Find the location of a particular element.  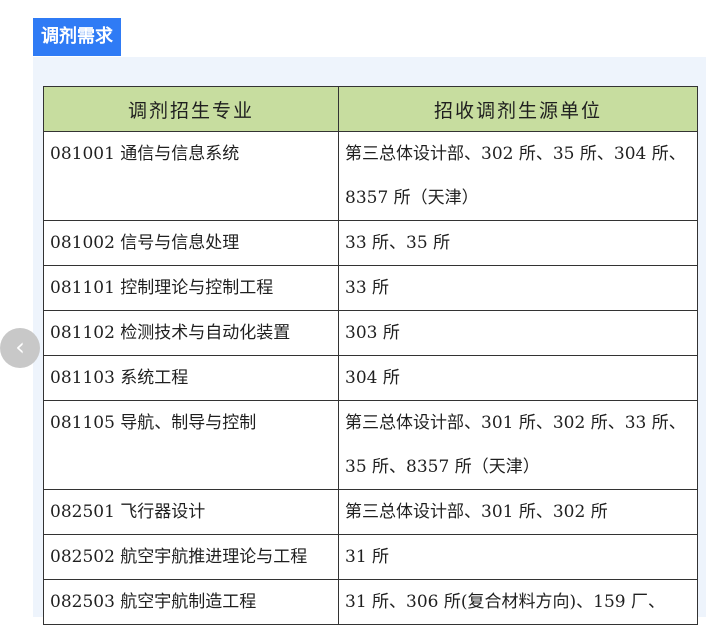

table-row: 082502 航空宇航推进理论与工程 31 所 is located at coordinates (370, 557).